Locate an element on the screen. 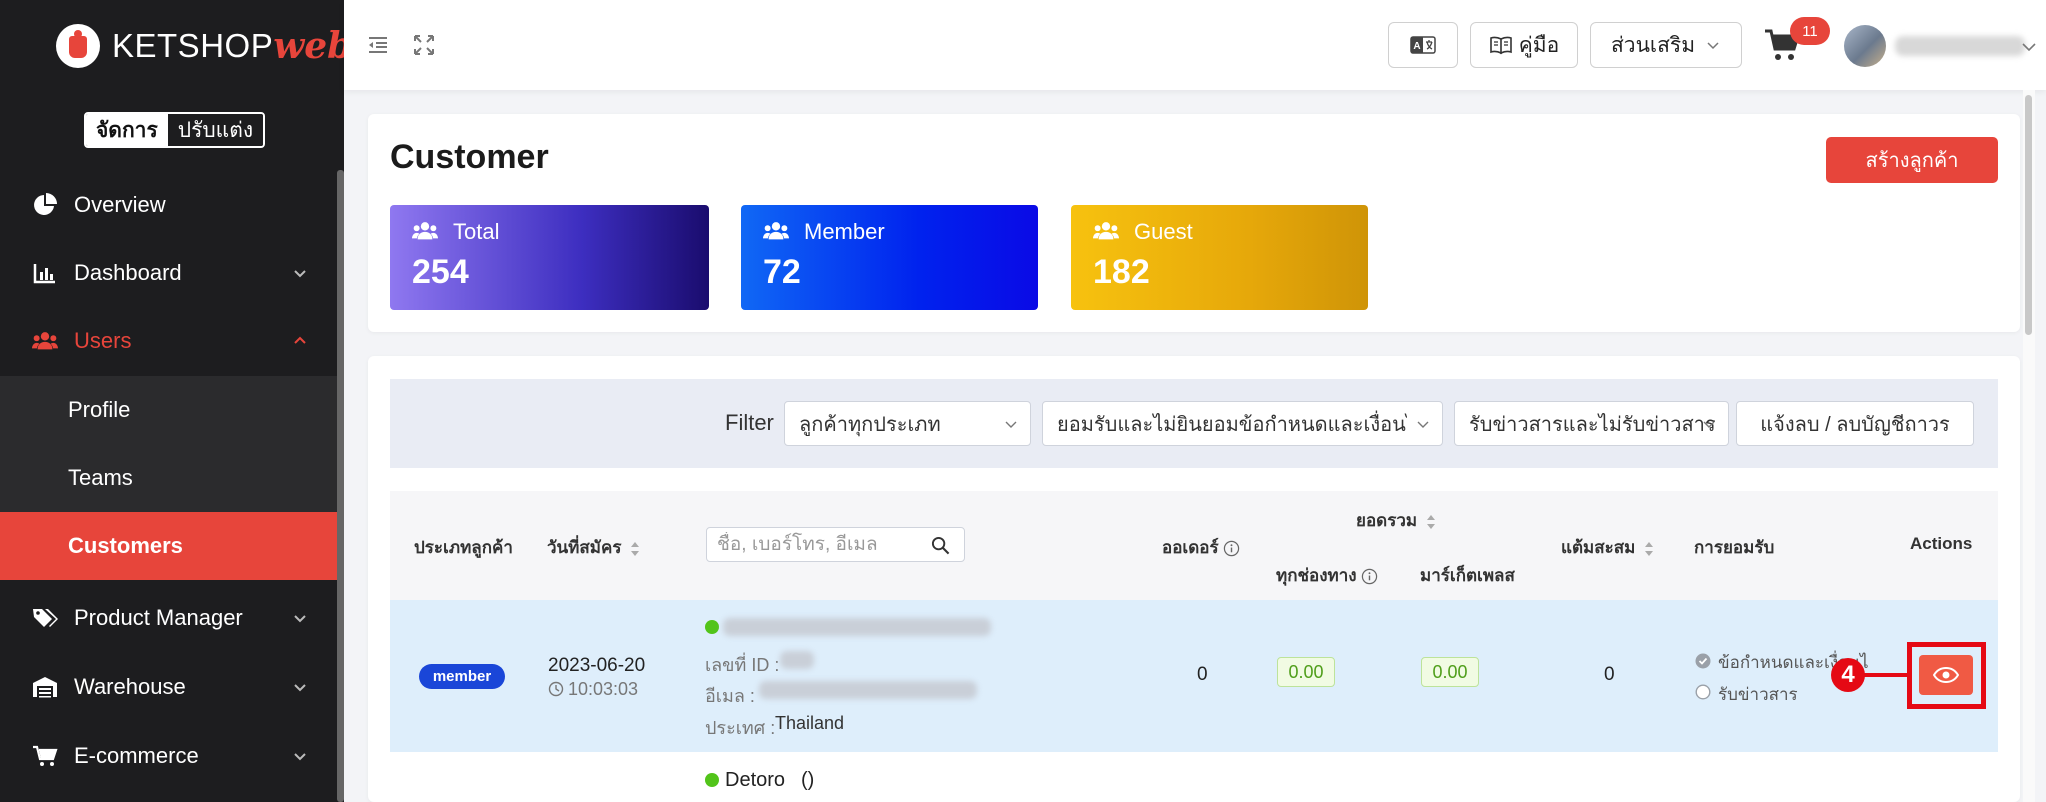  stat-value: 182 is located at coordinates (1121, 272).